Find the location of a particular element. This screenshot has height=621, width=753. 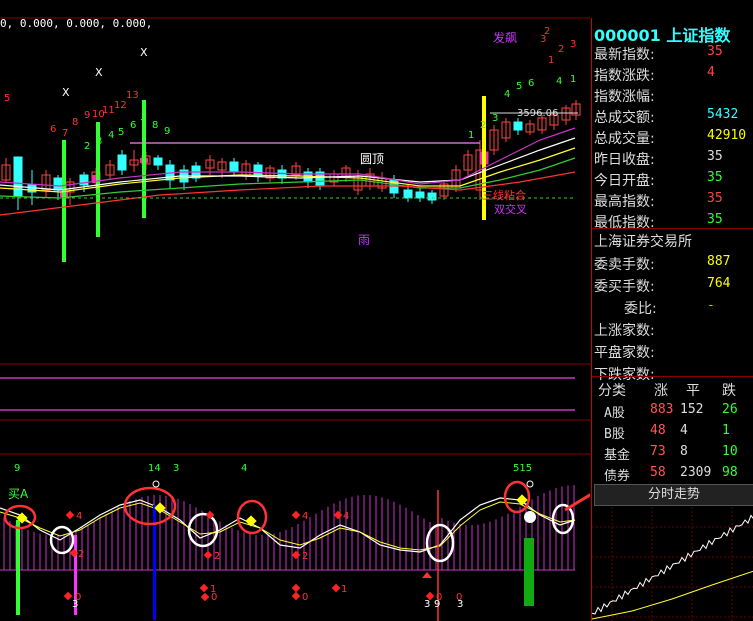

grid-cell: 1 is located at coordinates (726, 430).